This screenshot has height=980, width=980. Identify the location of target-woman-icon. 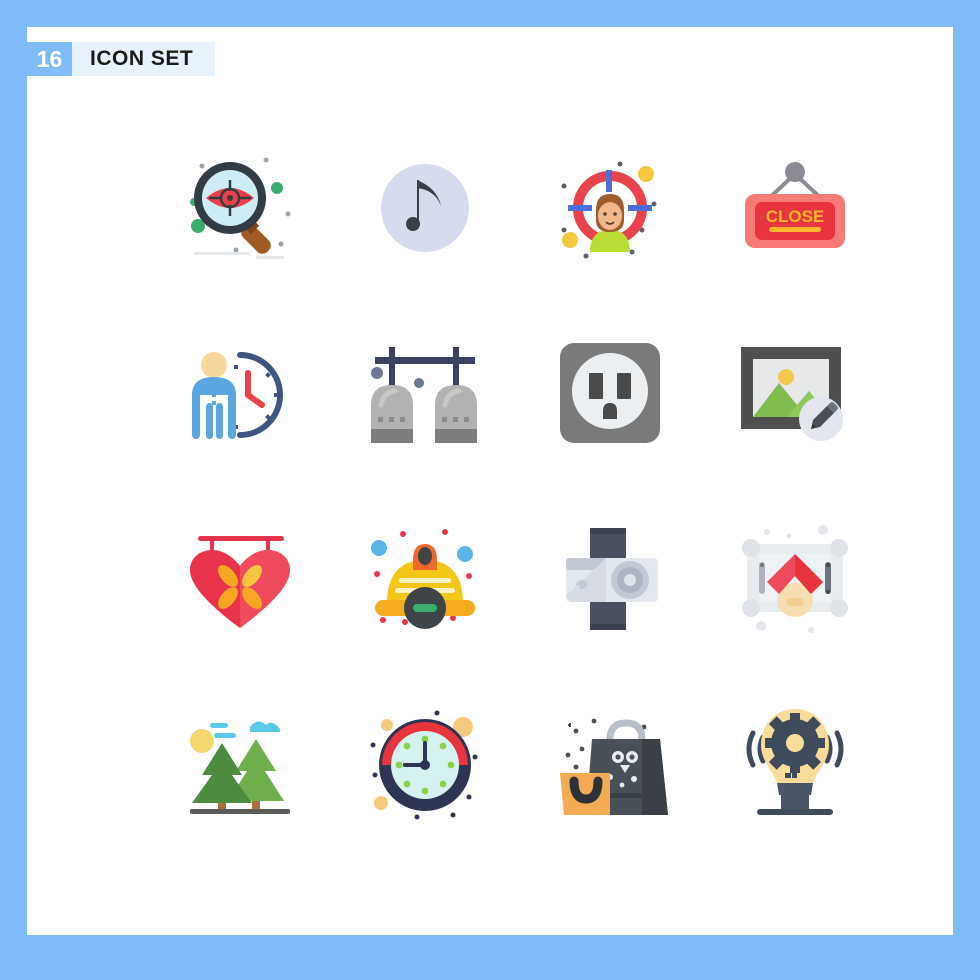
(608, 209).